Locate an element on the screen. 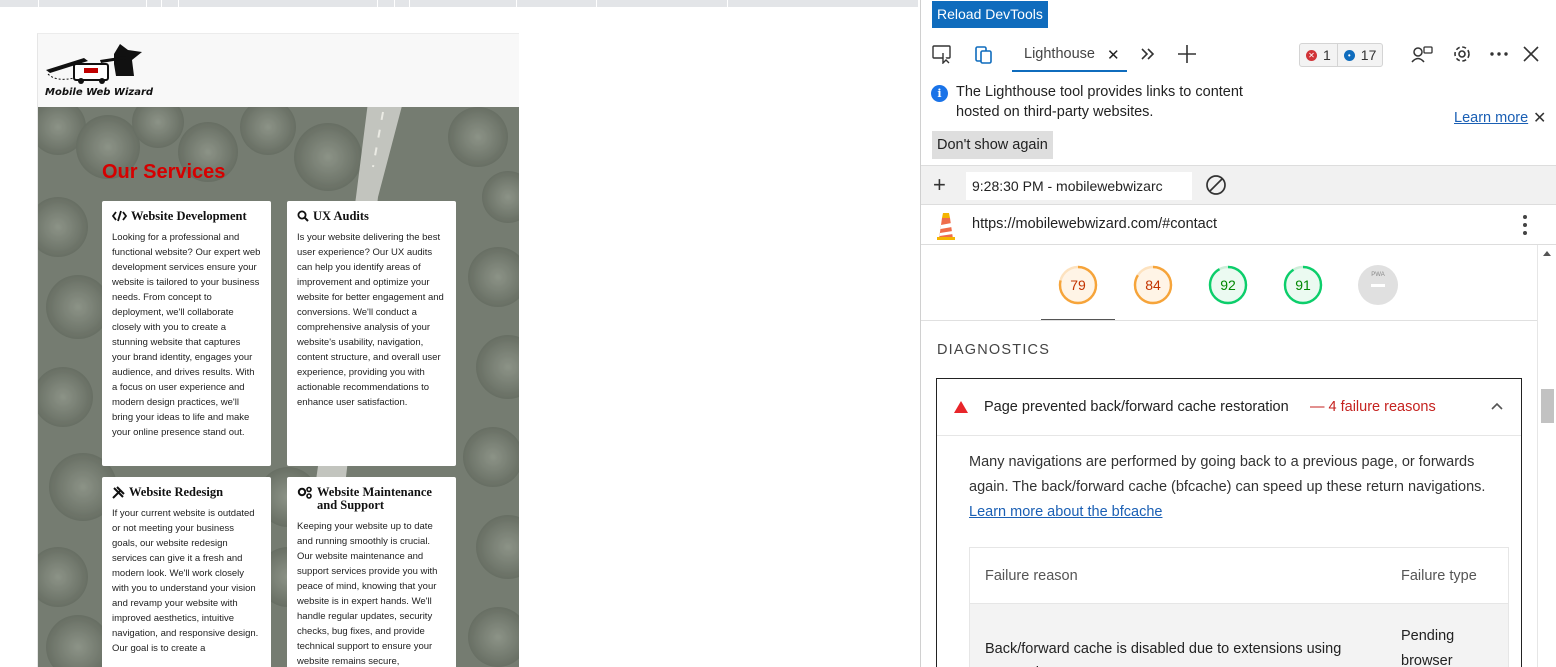  message-counter: • 17 is located at coordinates (1359, 55).